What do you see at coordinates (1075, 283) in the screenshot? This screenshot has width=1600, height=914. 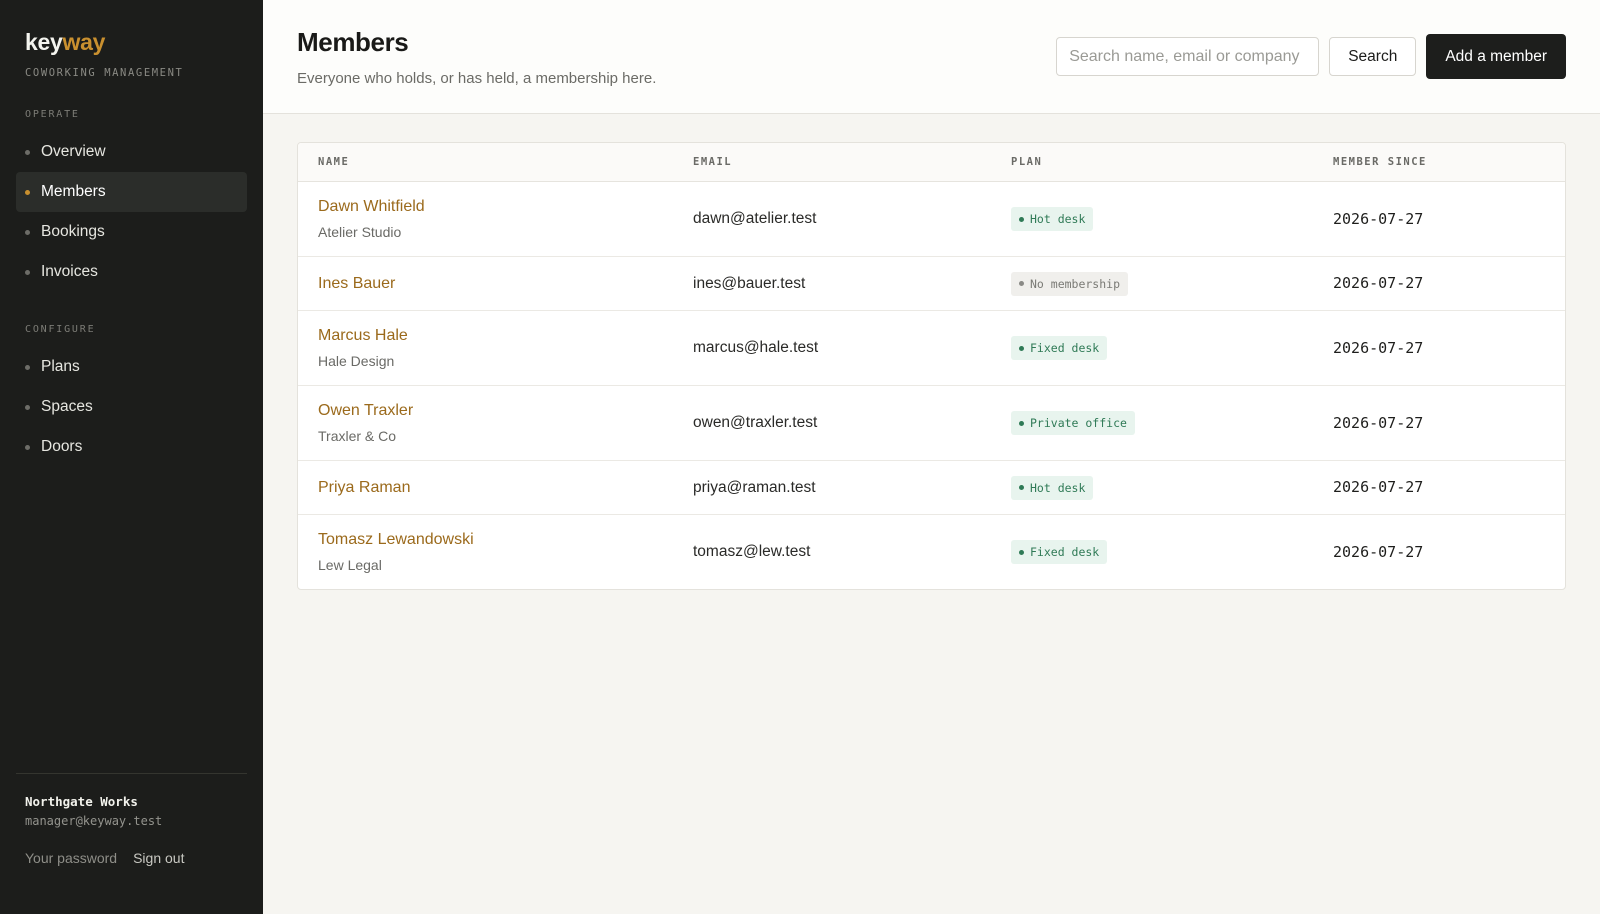 I see `plan-label: No membership` at bounding box center [1075, 283].